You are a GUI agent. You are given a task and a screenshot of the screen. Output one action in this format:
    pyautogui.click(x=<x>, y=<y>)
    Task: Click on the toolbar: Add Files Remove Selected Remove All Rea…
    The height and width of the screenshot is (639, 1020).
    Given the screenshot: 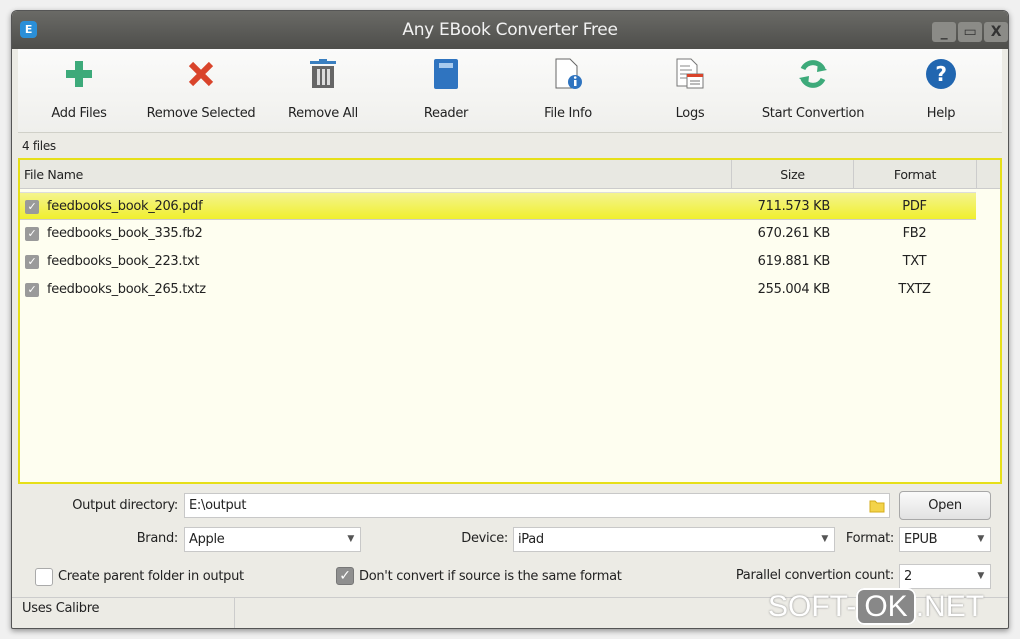 What is the action you would take?
    pyautogui.click(x=510, y=91)
    